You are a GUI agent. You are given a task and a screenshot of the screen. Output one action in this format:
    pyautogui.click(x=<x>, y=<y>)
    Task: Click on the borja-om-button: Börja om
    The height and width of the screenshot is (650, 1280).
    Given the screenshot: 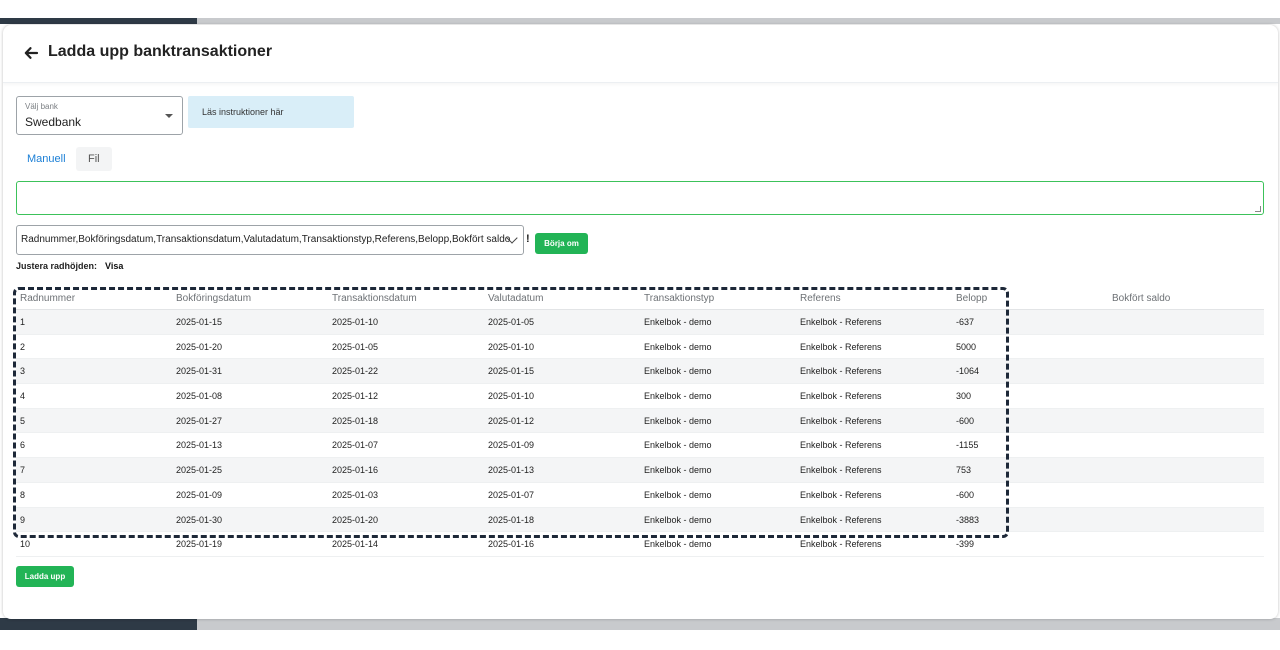 What is the action you would take?
    pyautogui.click(x=561, y=243)
    